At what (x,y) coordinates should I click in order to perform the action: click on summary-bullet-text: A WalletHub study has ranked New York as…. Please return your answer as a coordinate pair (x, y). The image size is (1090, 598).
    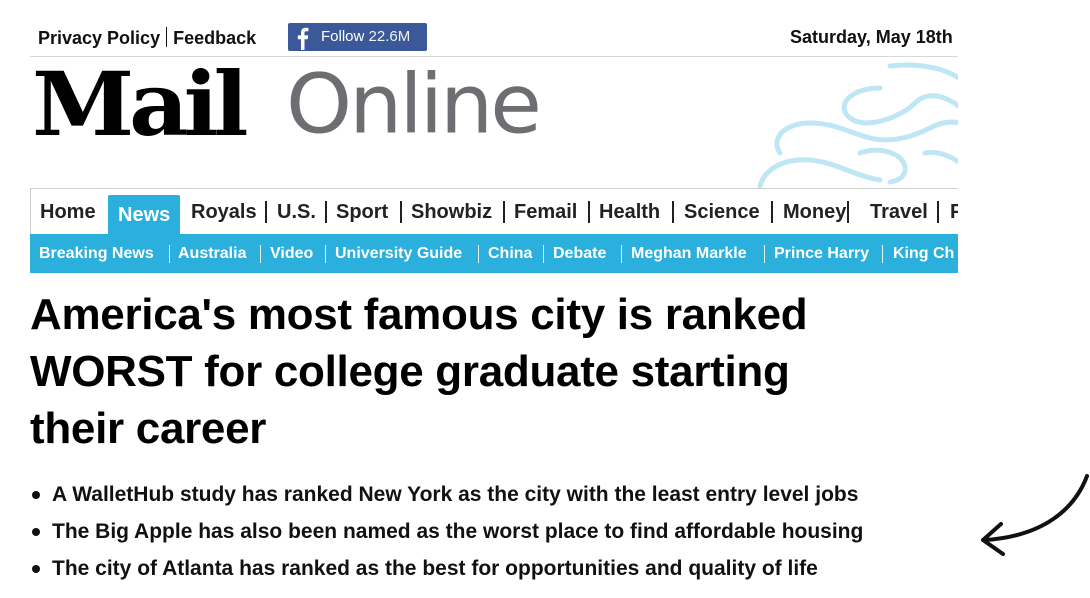
    Looking at the image, I should click on (455, 494).